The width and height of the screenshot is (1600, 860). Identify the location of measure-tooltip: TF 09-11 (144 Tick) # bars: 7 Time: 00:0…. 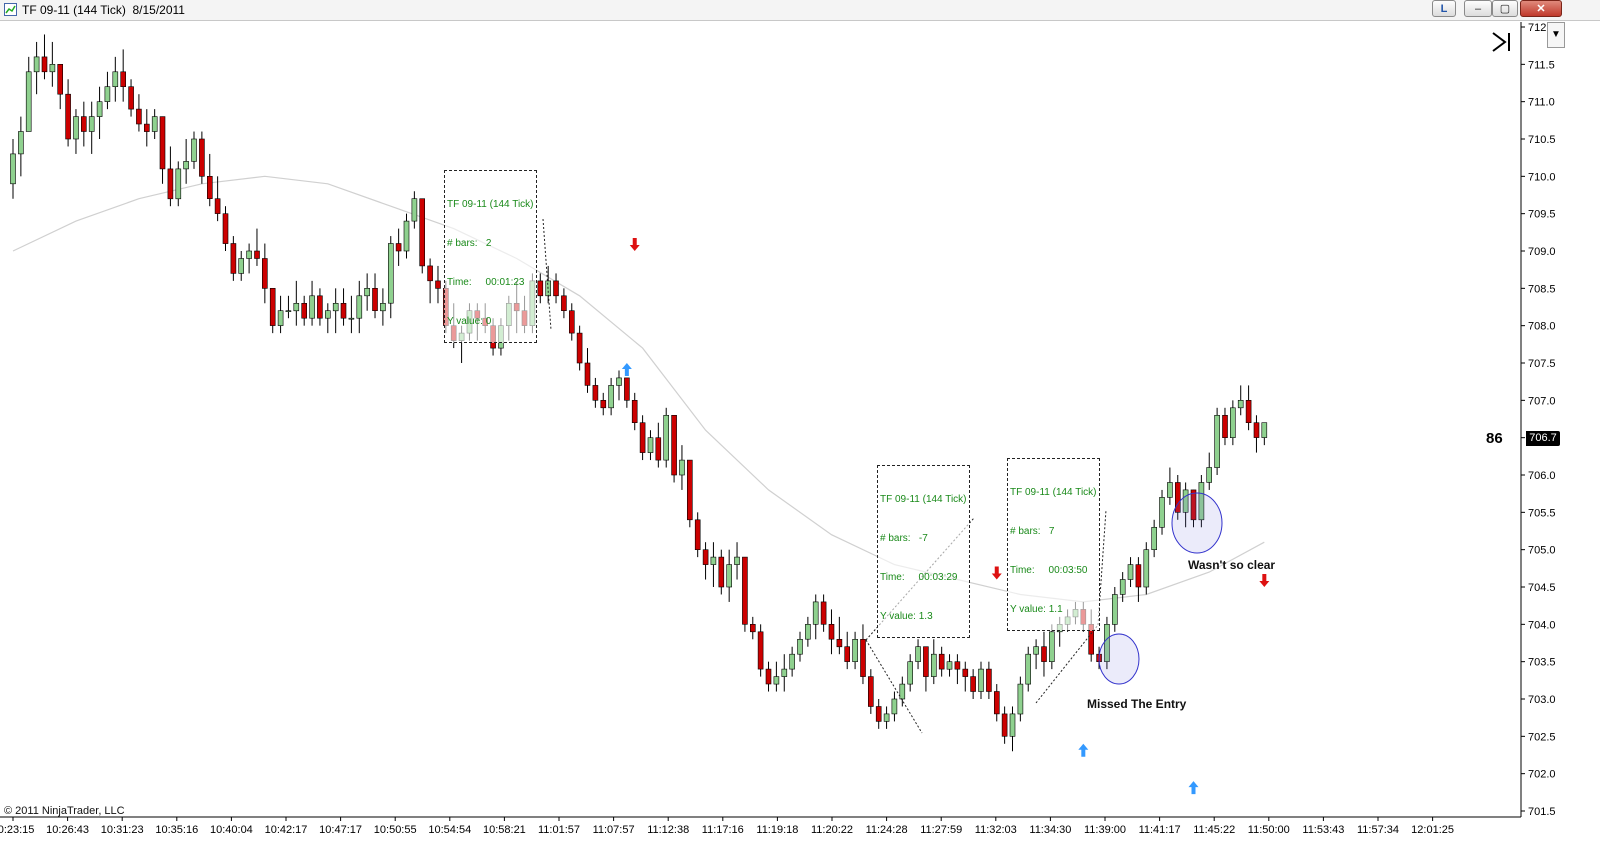
(1053, 544).